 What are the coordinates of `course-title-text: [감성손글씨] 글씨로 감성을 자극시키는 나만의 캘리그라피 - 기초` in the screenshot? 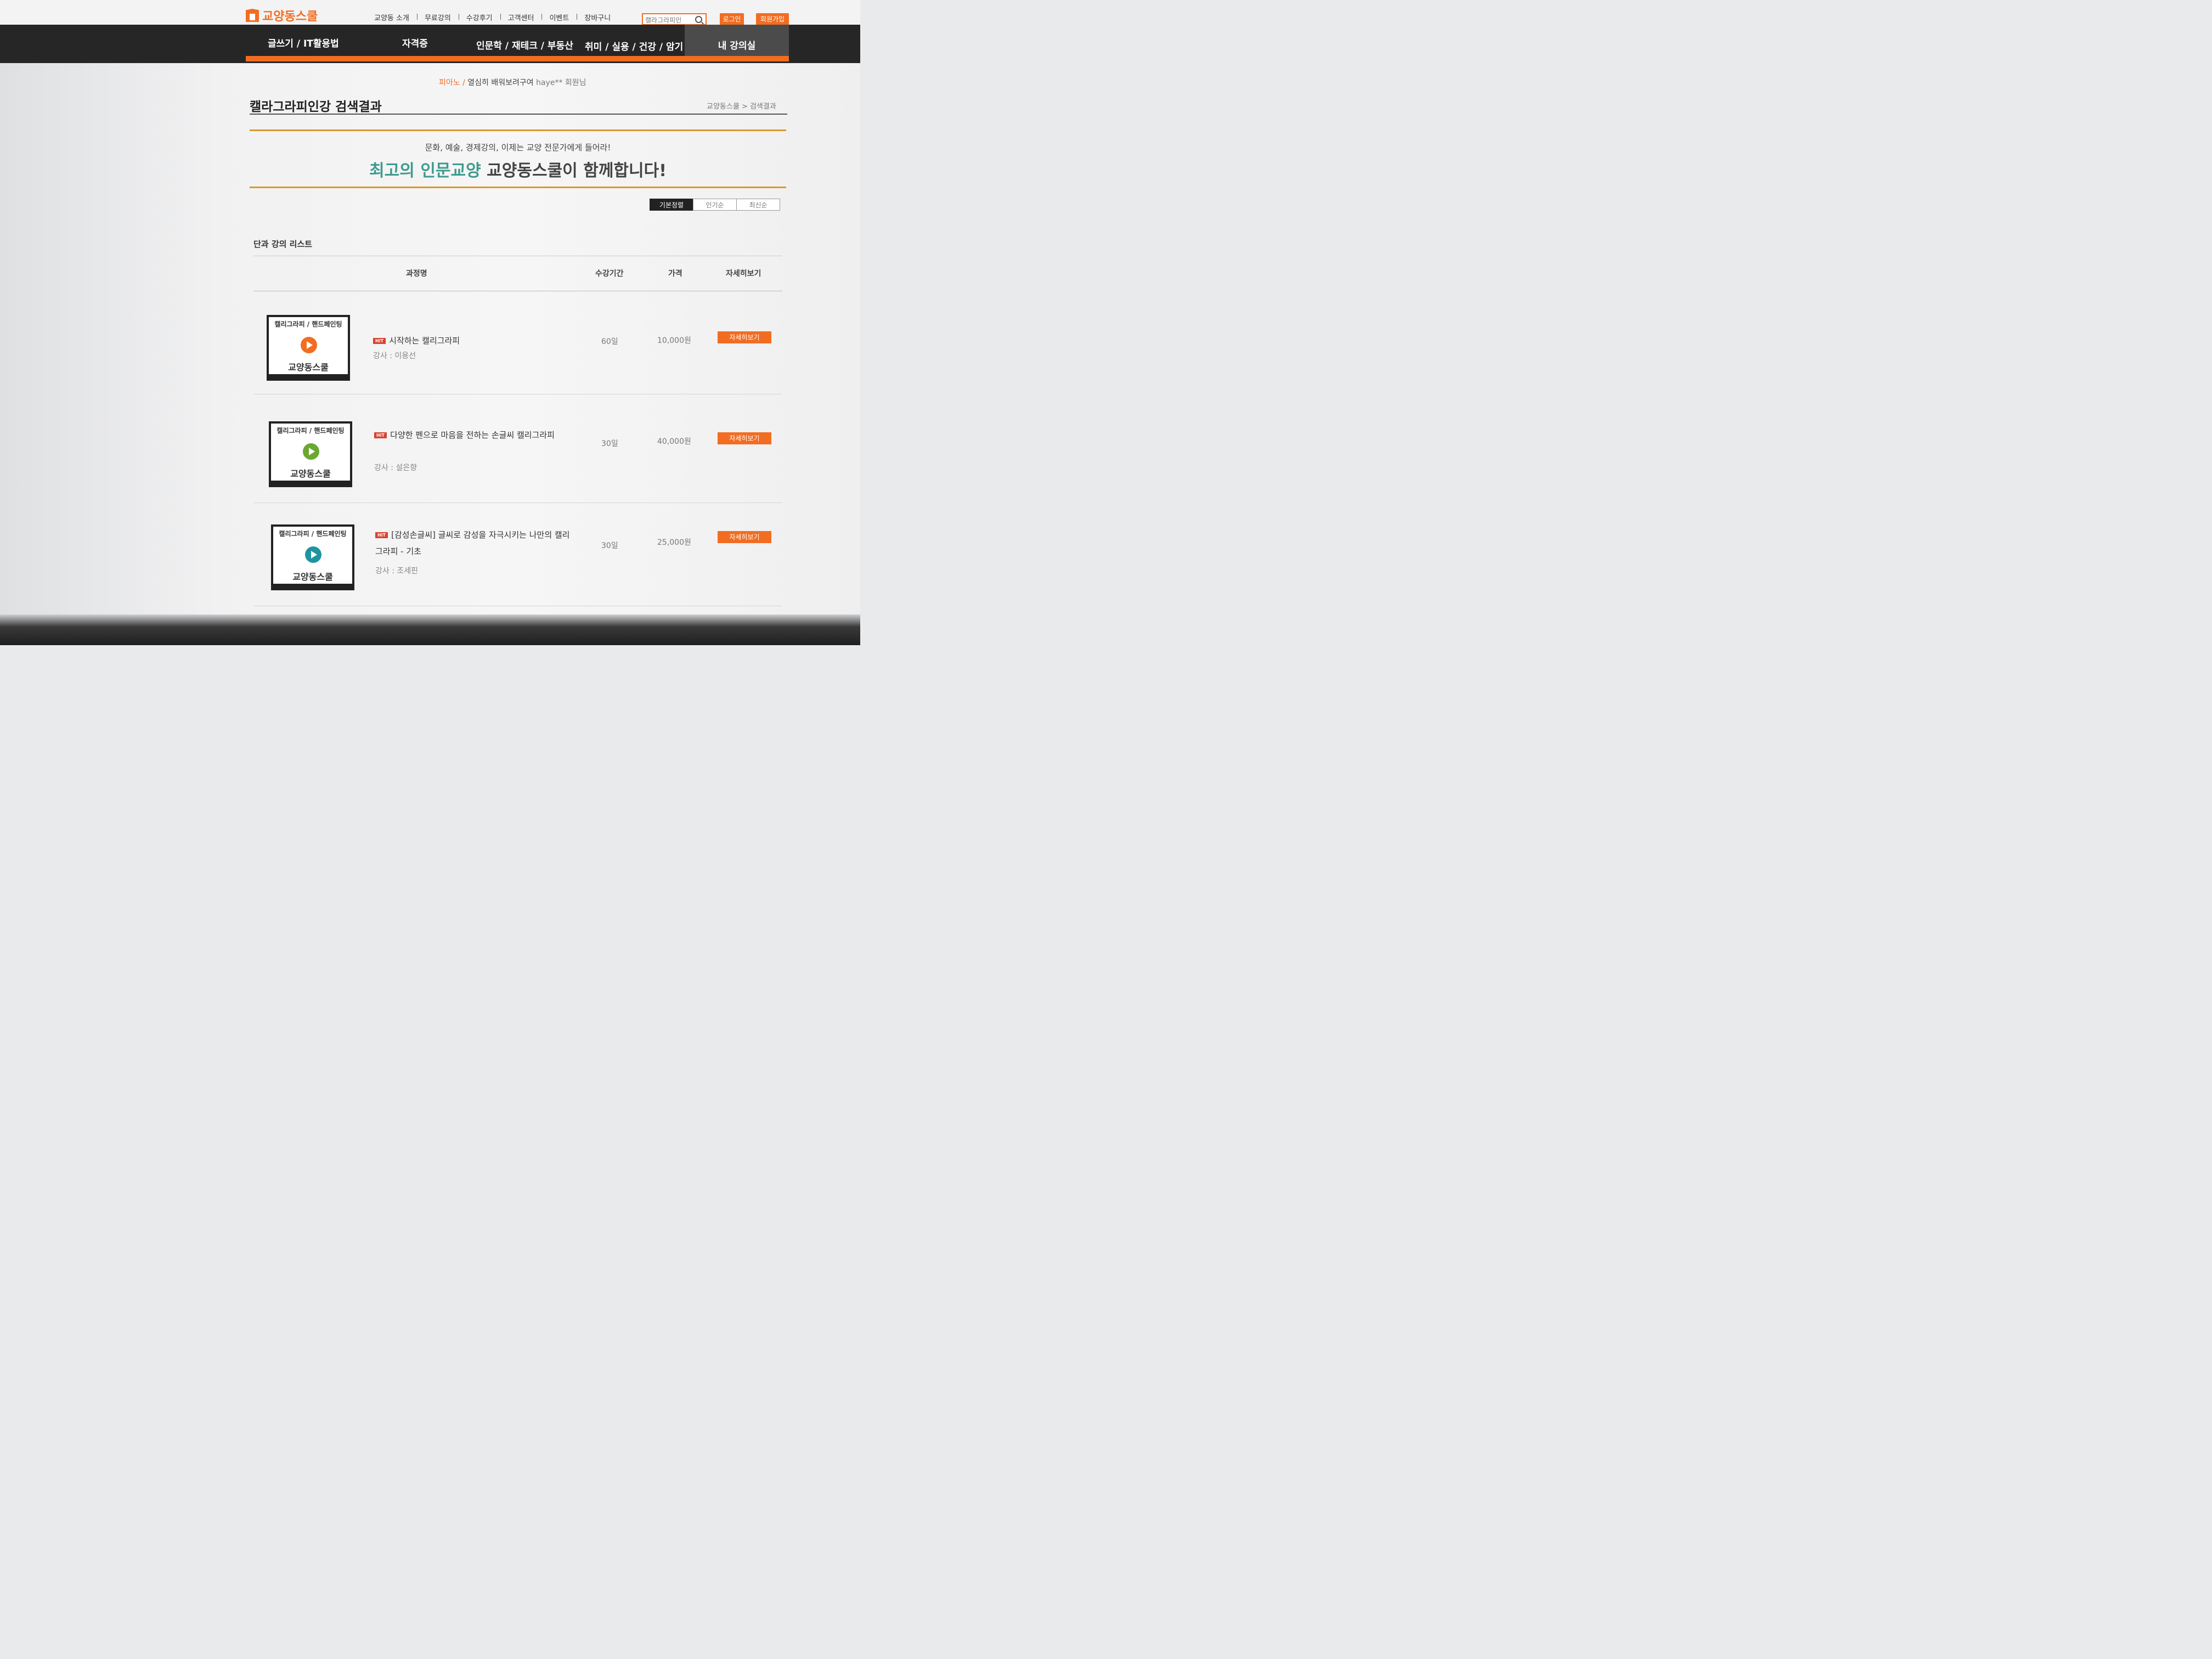 It's located at (472, 543).